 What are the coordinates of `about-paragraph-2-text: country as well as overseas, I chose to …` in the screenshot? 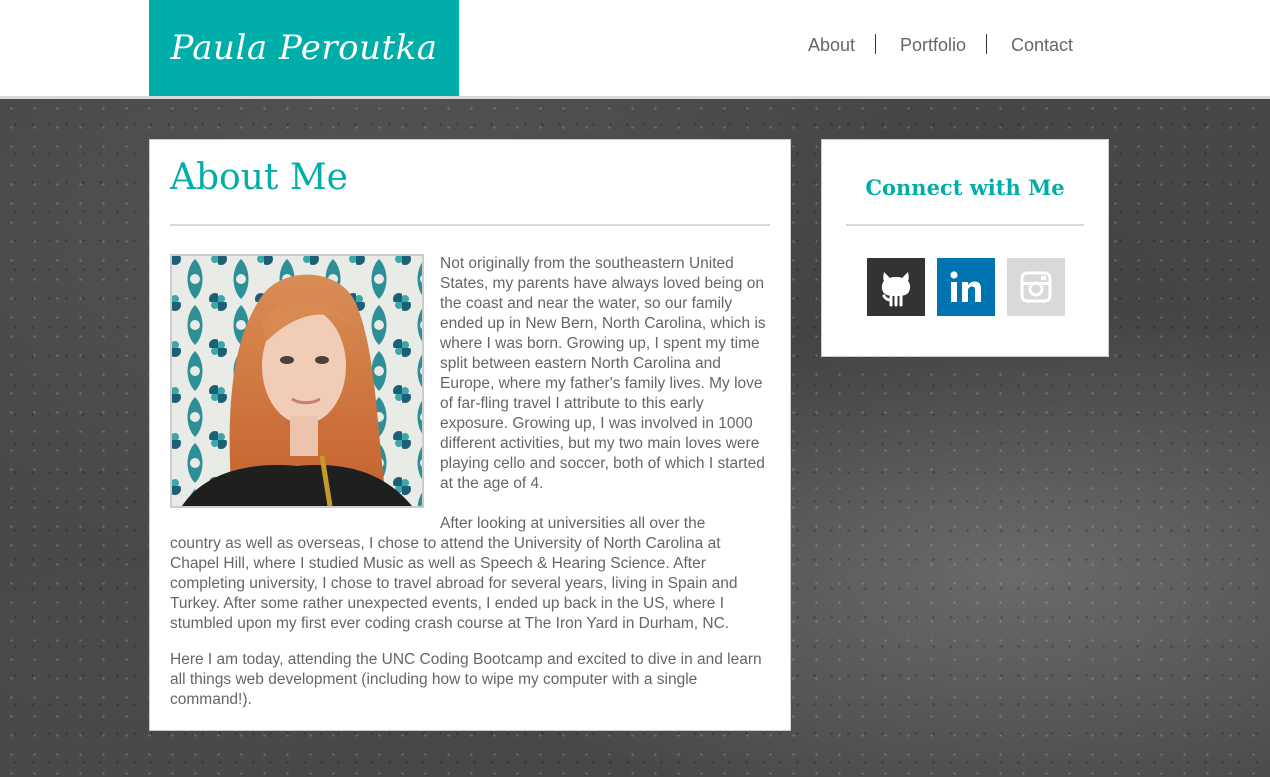 It's located at (454, 583).